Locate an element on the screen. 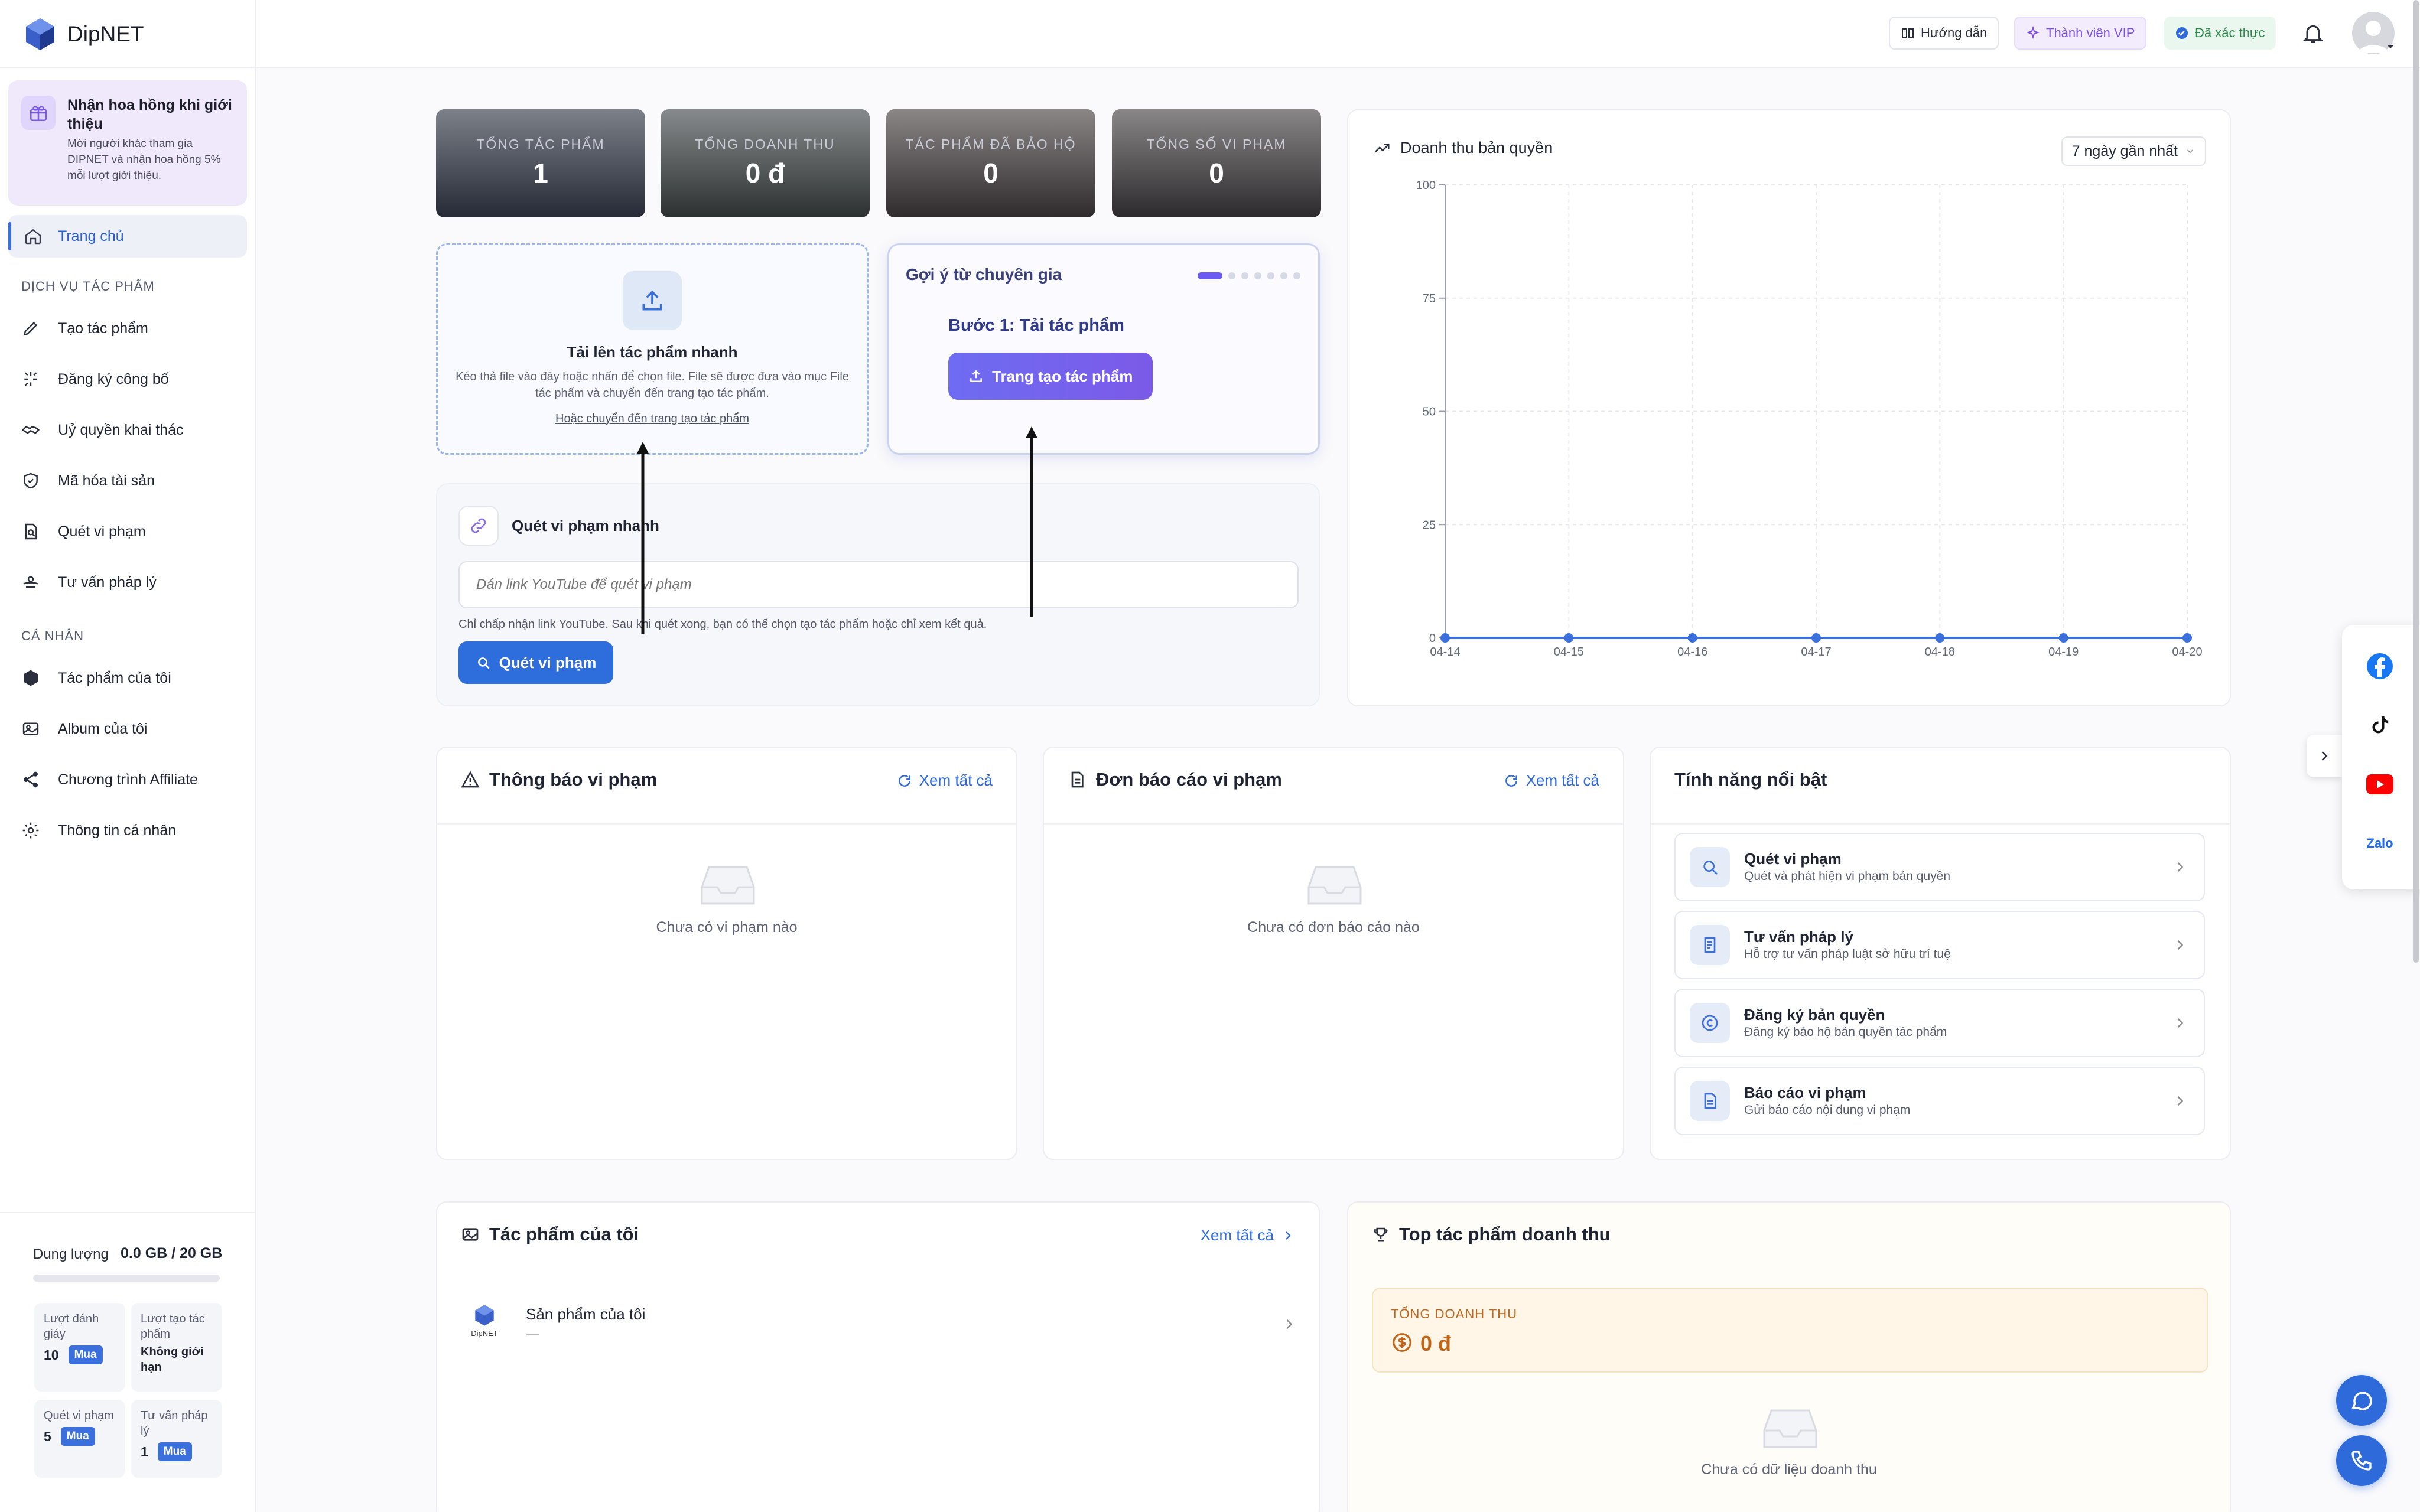  panel-title: Tính năng nổi bật is located at coordinates (1750, 779).